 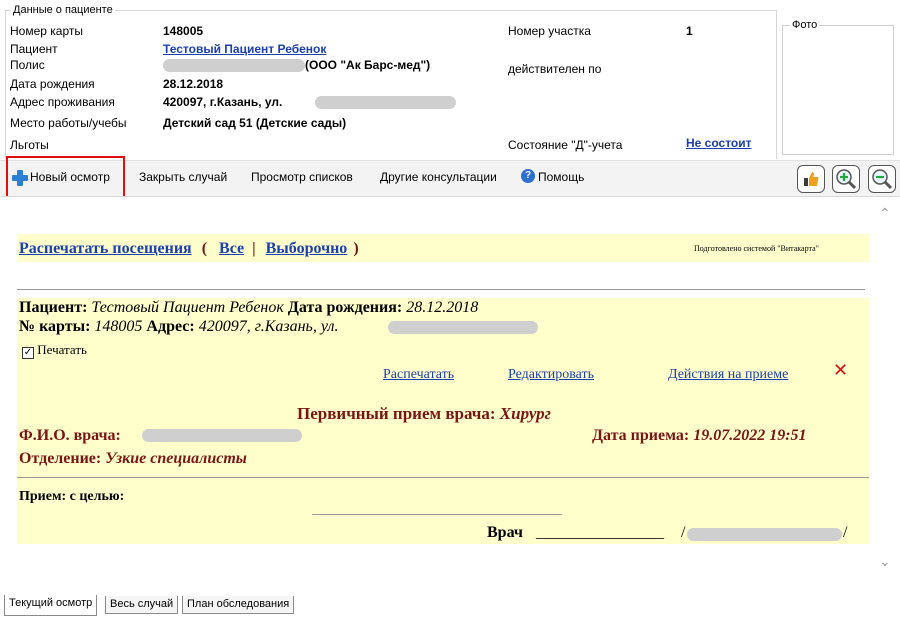 I want to click on summary-address-label: Адрес:, so click(x=170, y=326).